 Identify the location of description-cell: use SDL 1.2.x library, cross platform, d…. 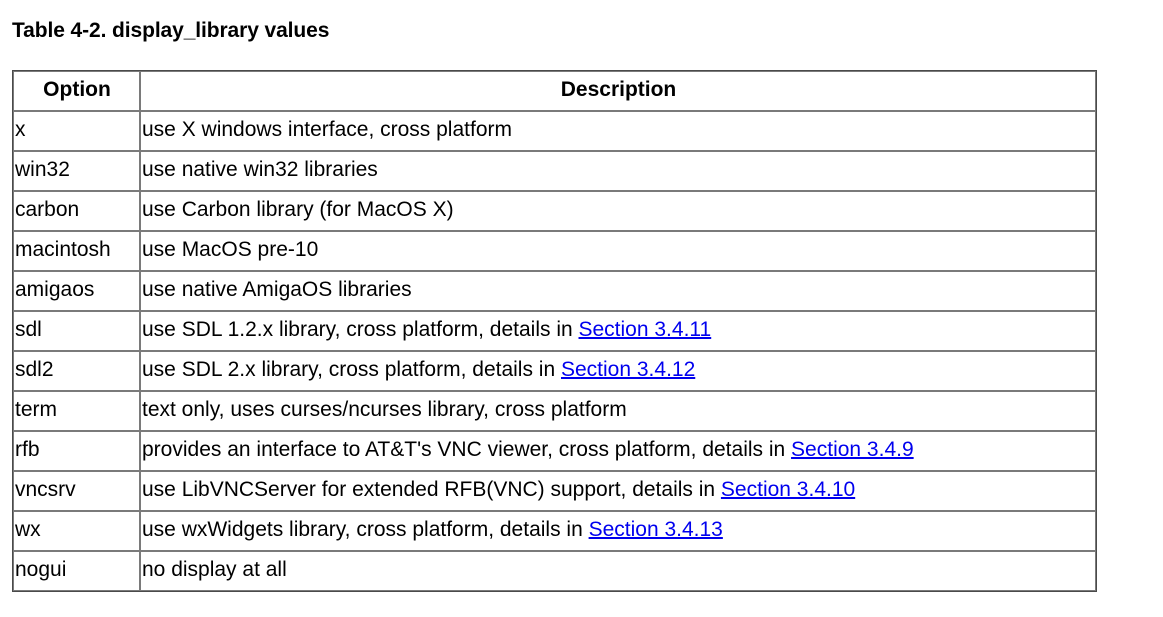
(618, 331).